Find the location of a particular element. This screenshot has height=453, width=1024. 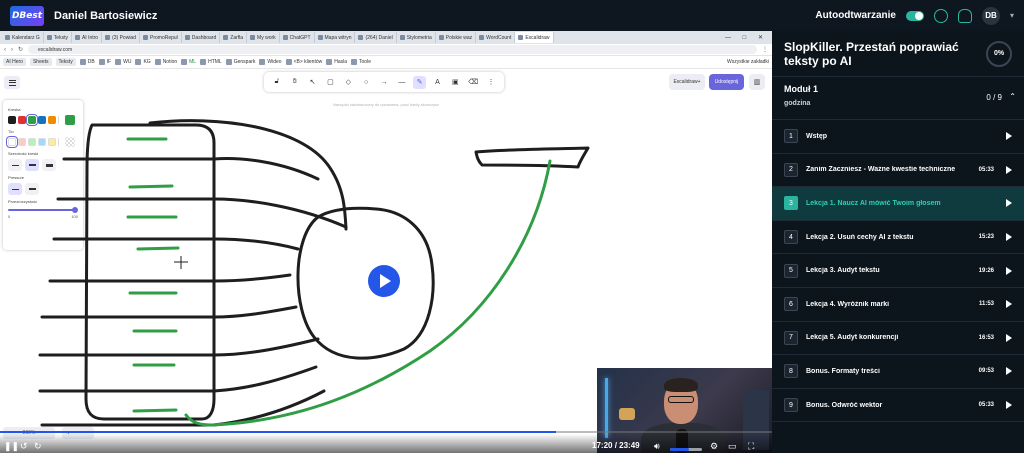

bookmark-item: Hasla is located at coordinates (336, 62).